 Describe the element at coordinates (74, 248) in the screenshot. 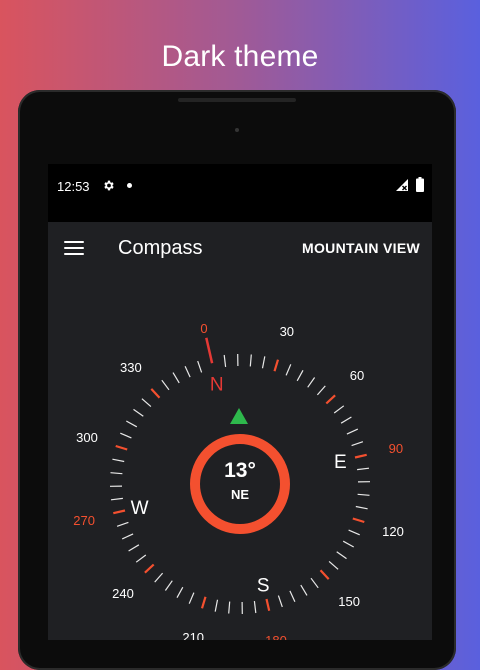

I see `menu-icon` at that location.